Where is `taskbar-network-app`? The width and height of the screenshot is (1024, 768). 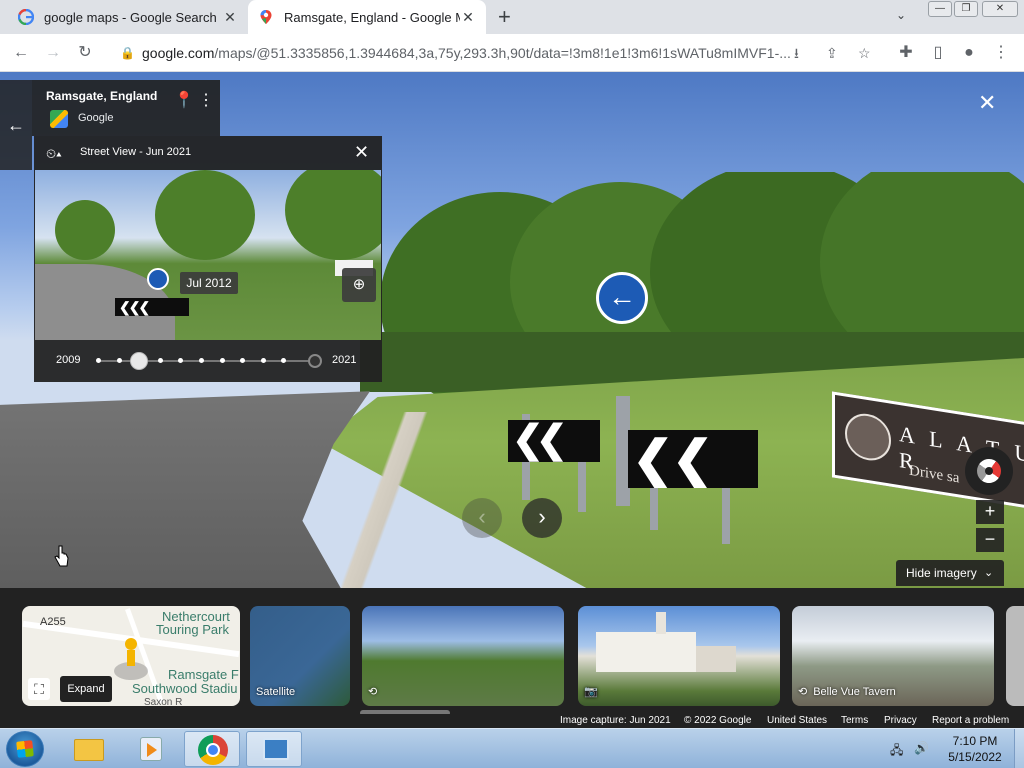 taskbar-network-app is located at coordinates (274, 749).